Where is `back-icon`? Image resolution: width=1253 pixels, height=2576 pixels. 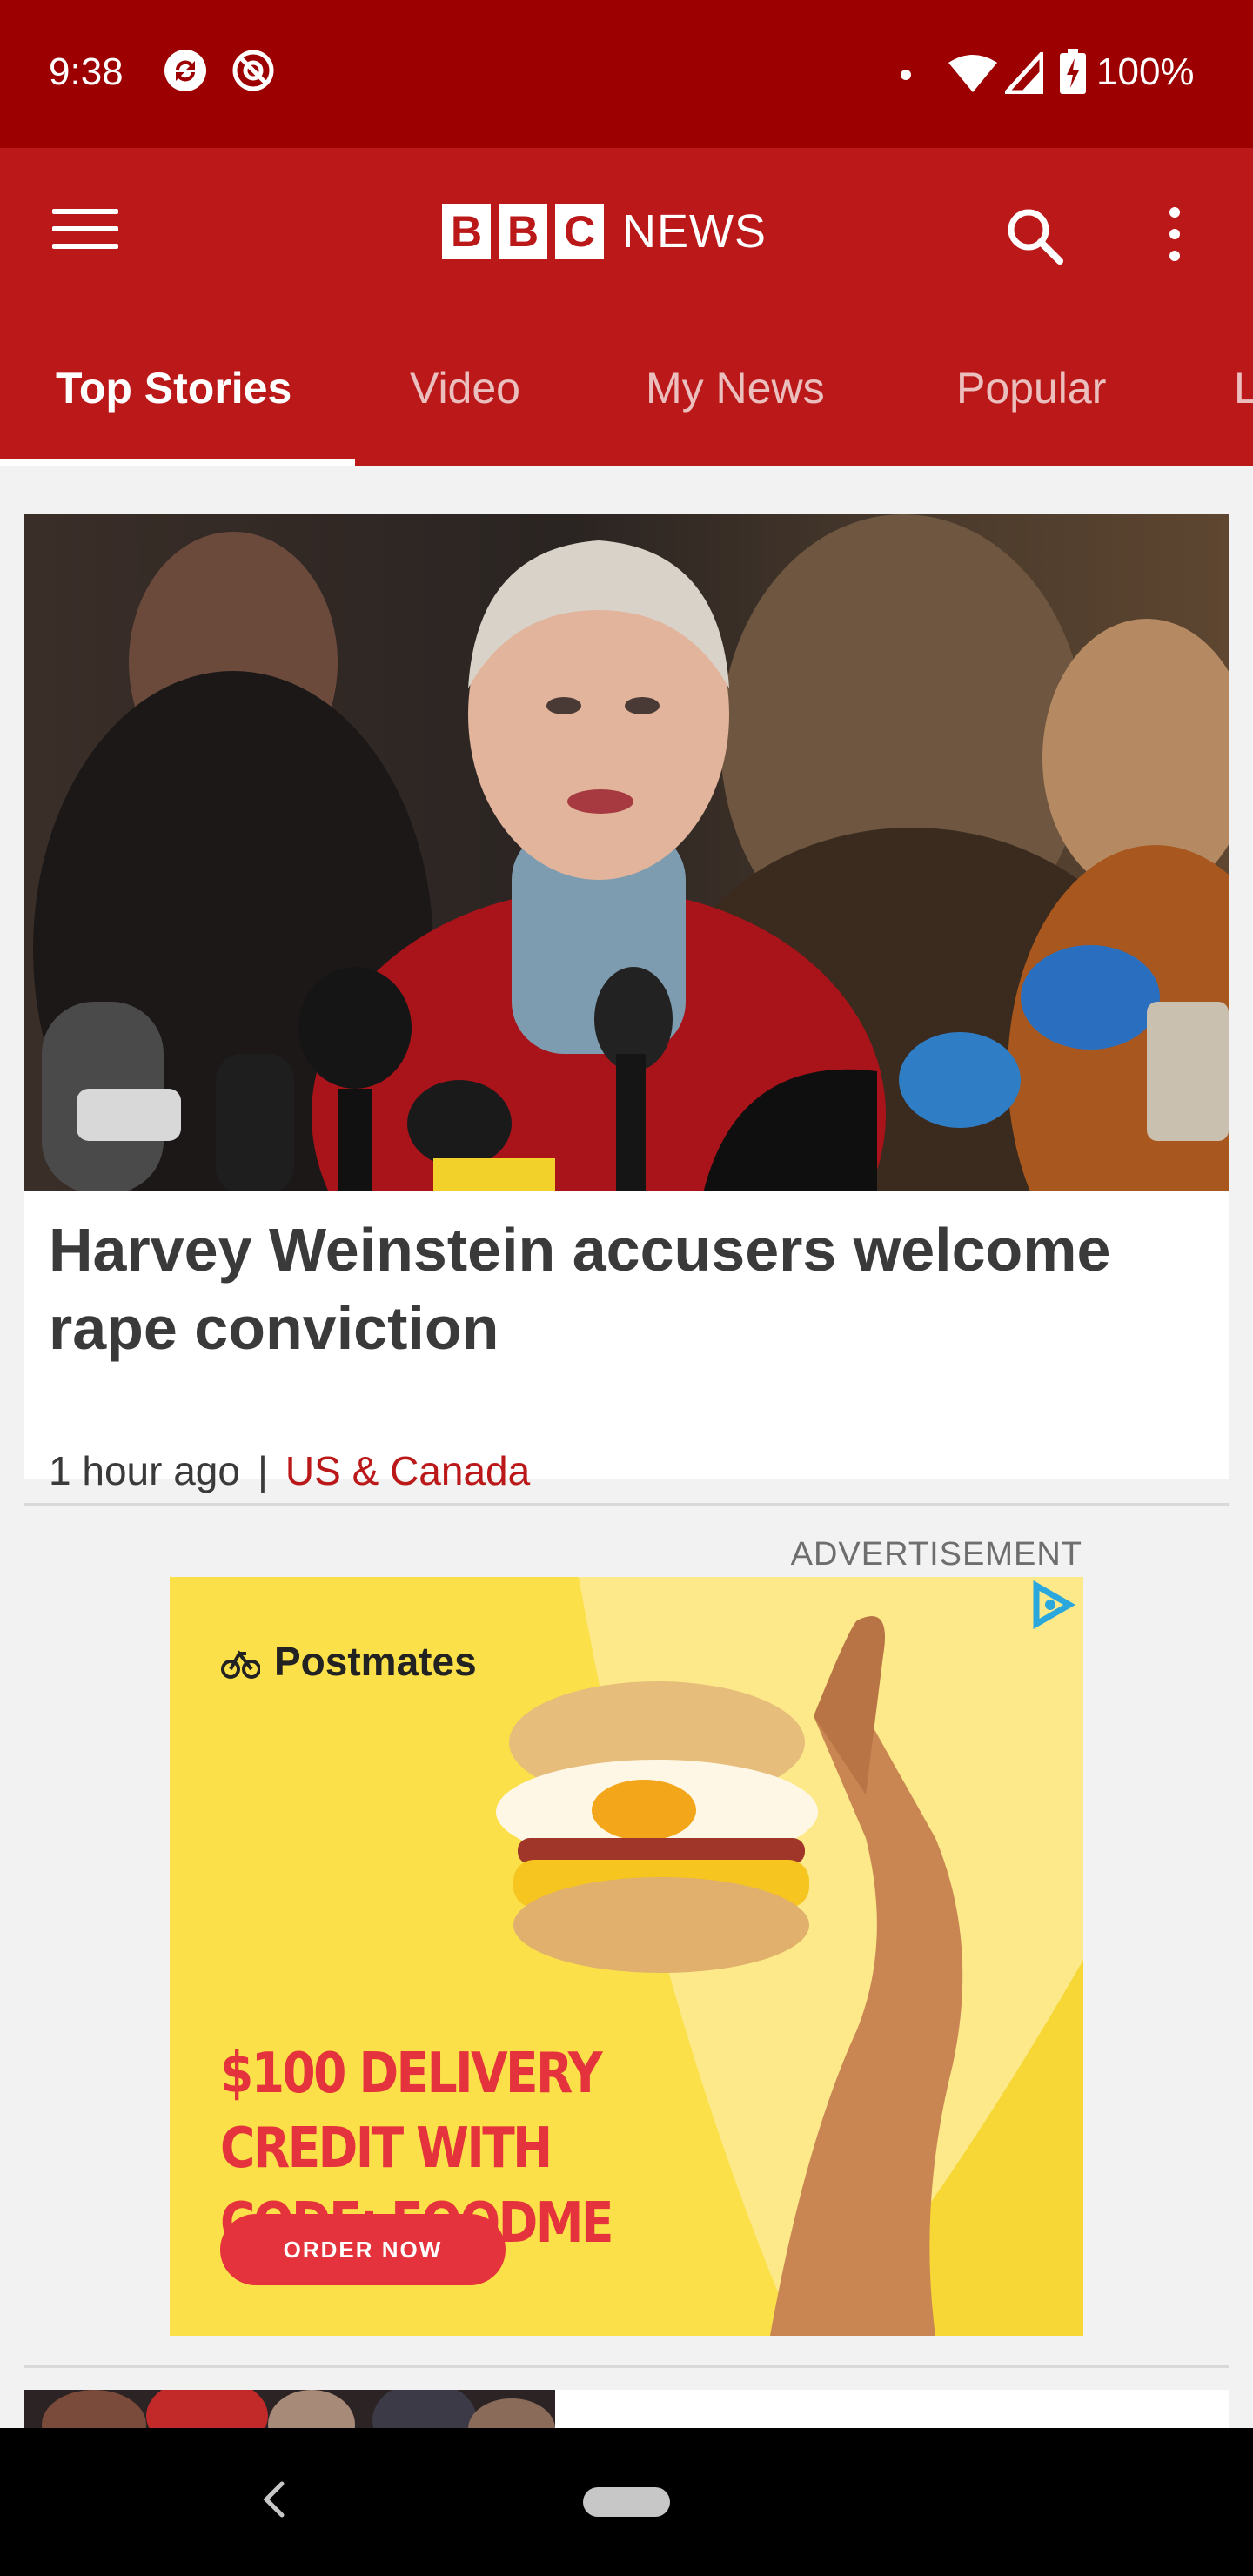 back-icon is located at coordinates (273, 2499).